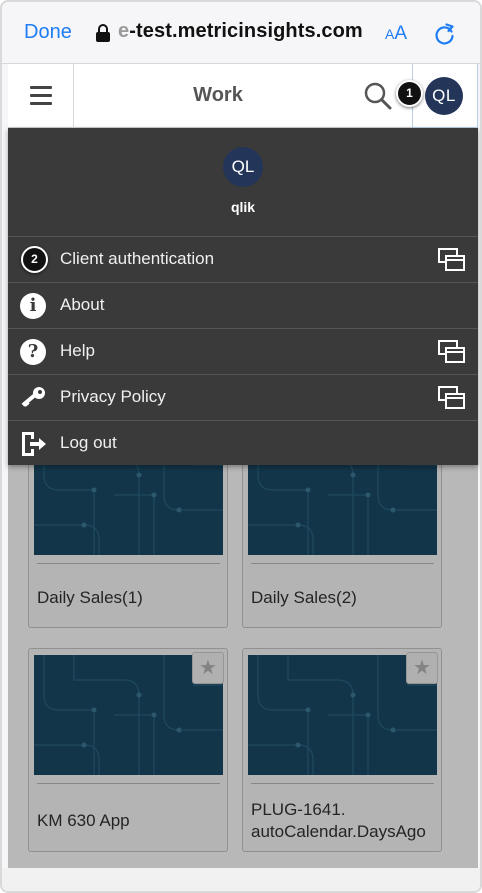 Image resolution: width=482 pixels, height=893 pixels. What do you see at coordinates (33, 397) in the screenshot?
I see `key-icon` at bounding box center [33, 397].